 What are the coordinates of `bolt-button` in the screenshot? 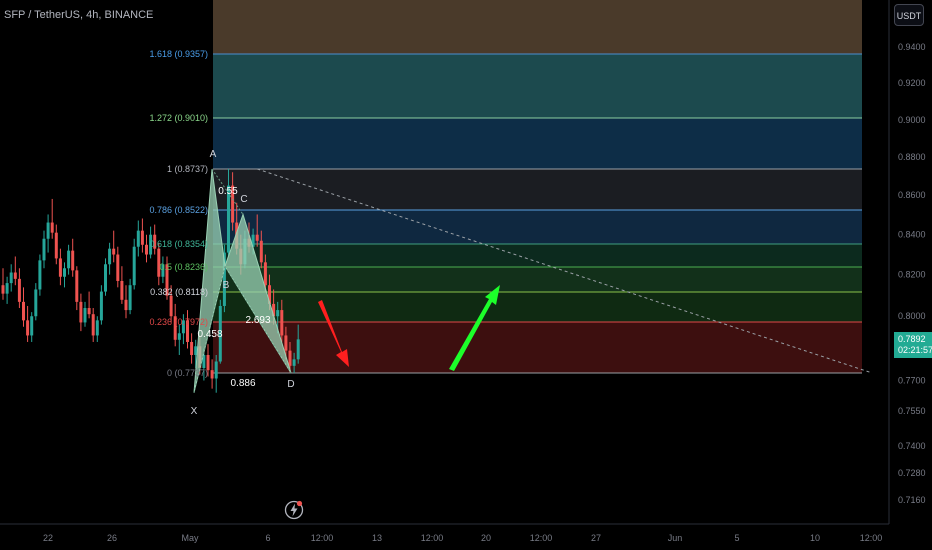 It's located at (294, 510).